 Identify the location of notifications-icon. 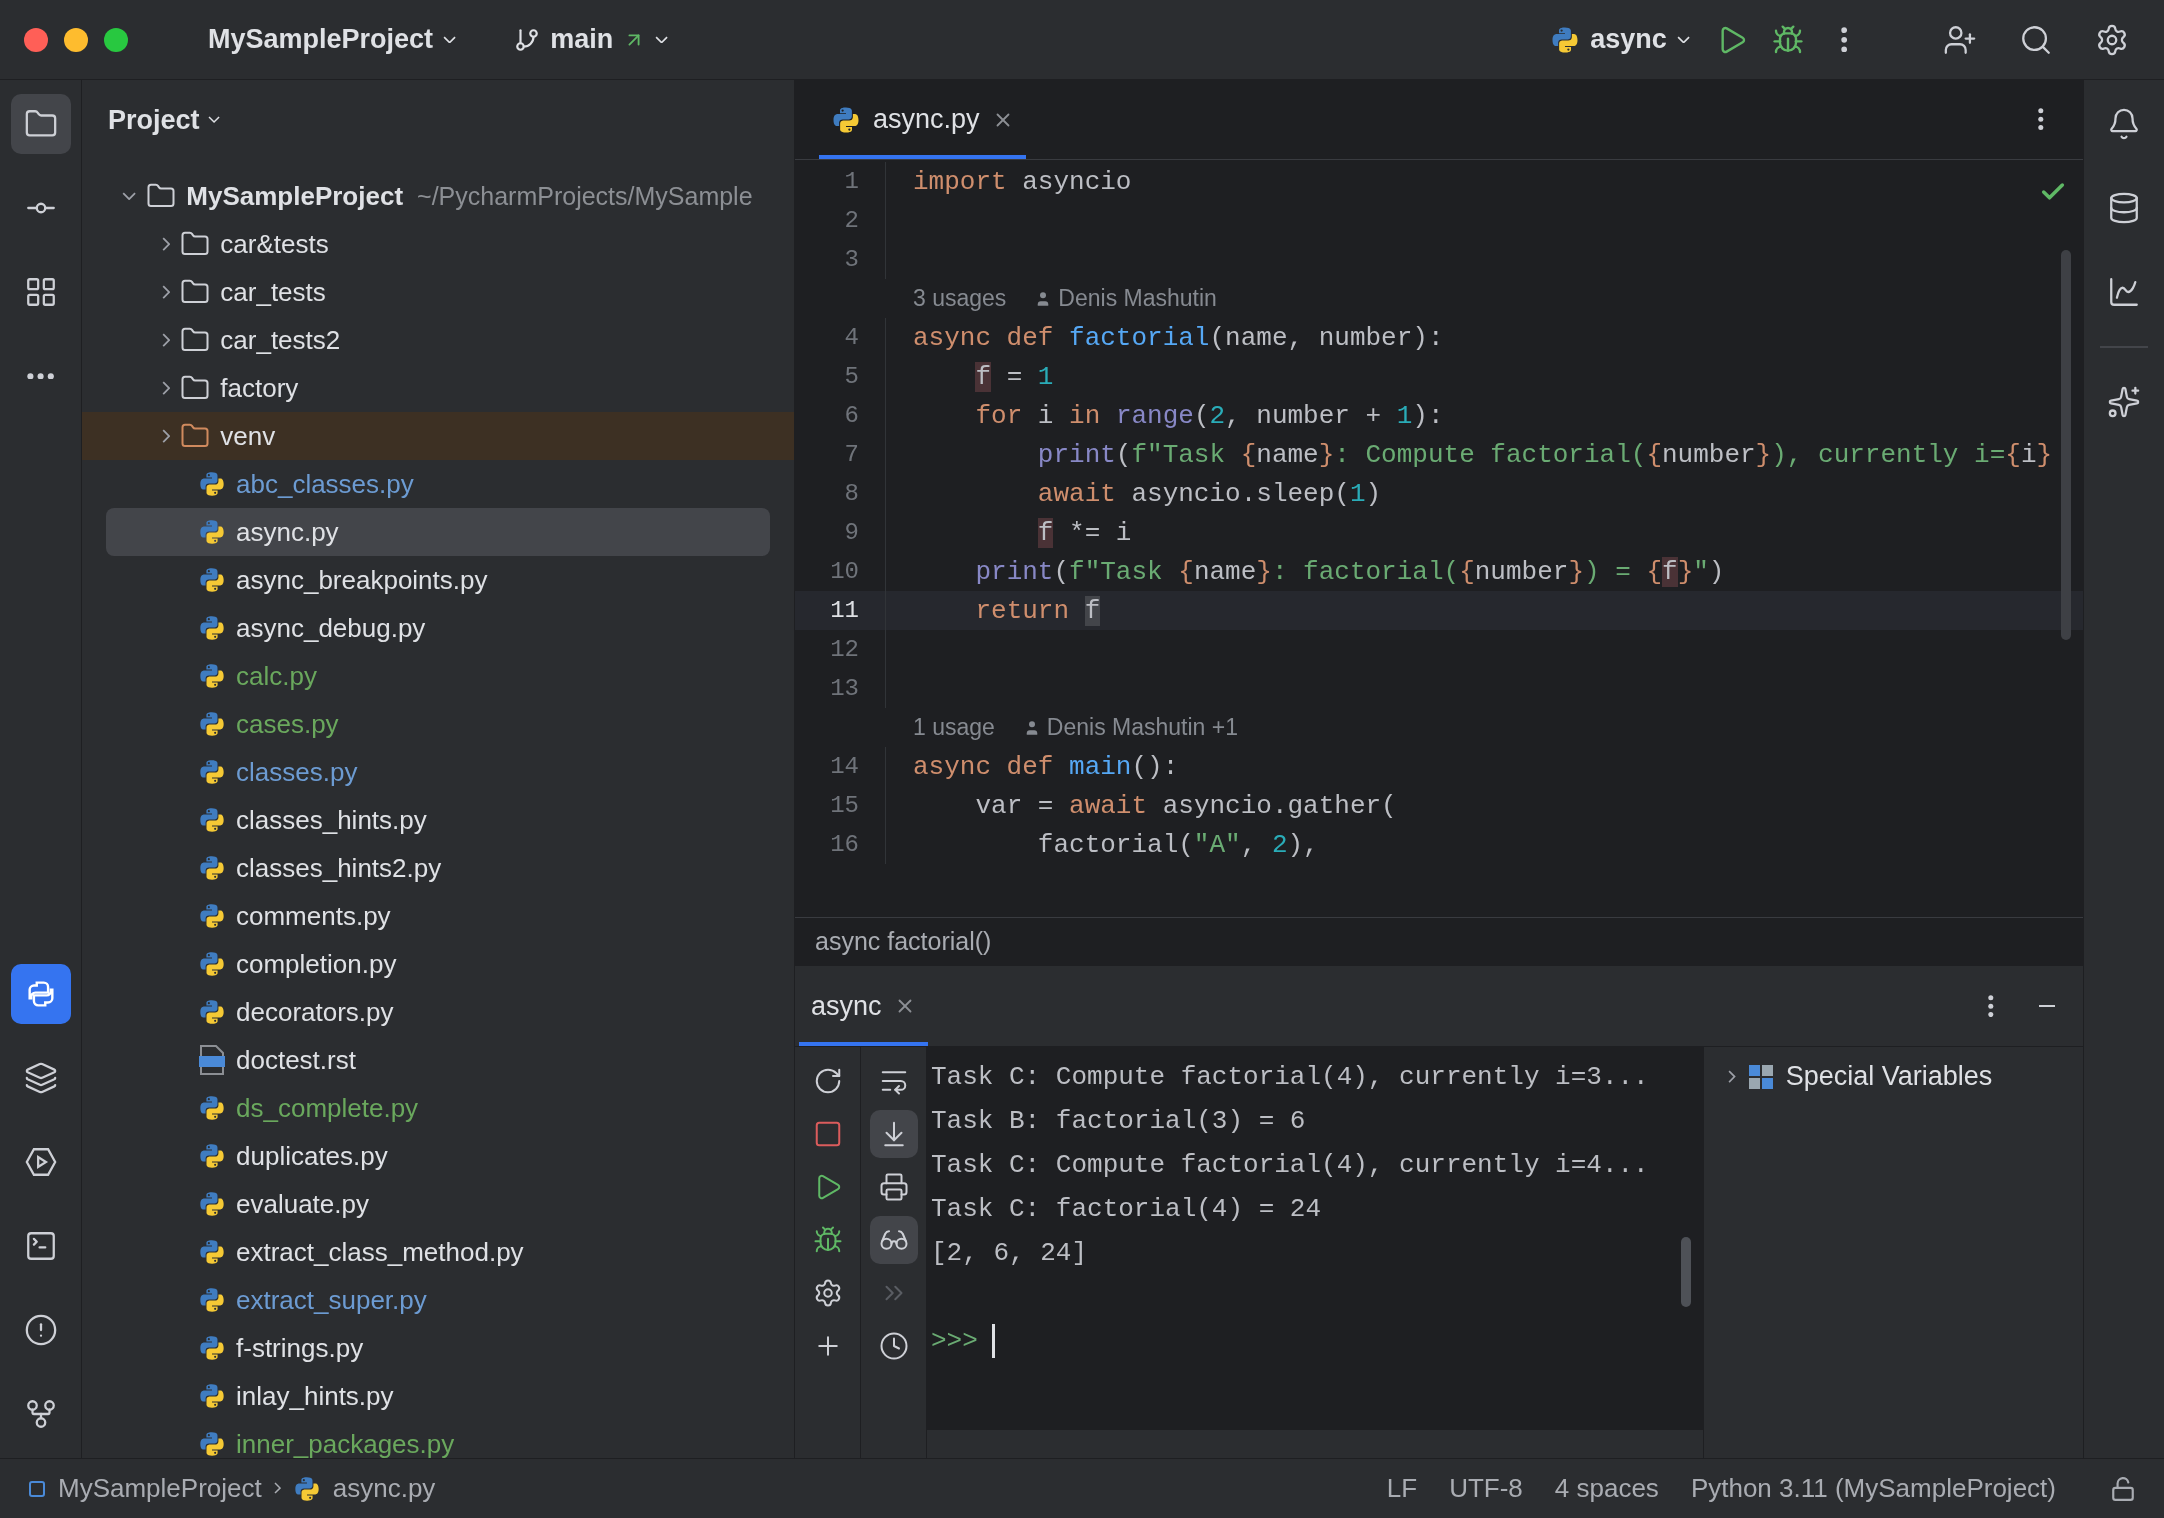
(2124, 124).